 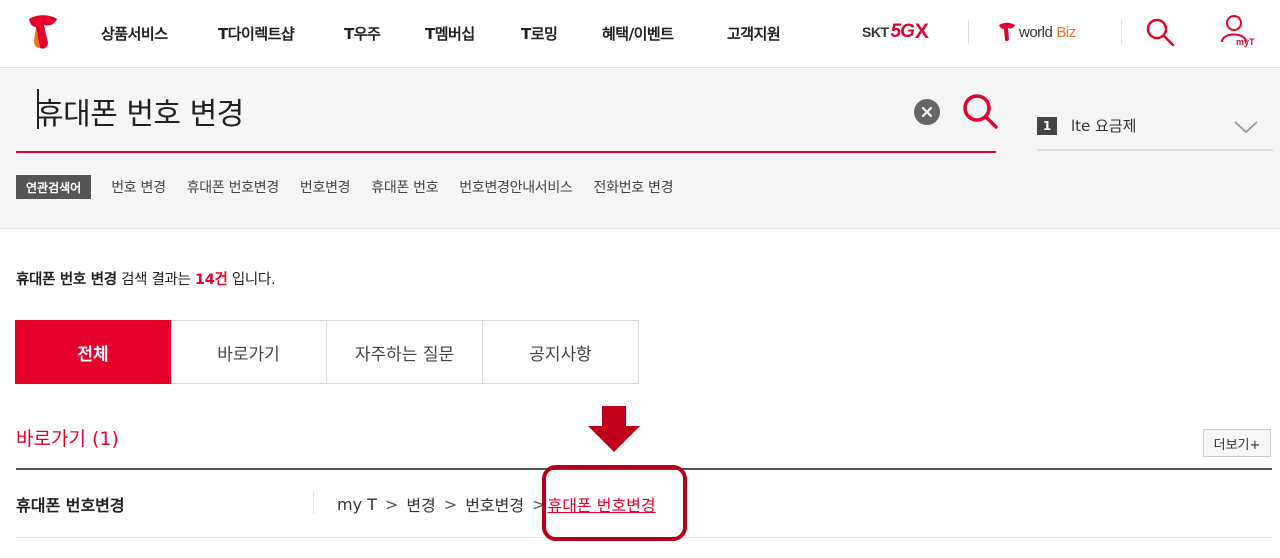 What do you see at coordinates (561, 352) in the screenshot?
I see `tab-notices: 공지사항` at bounding box center [561, 352].